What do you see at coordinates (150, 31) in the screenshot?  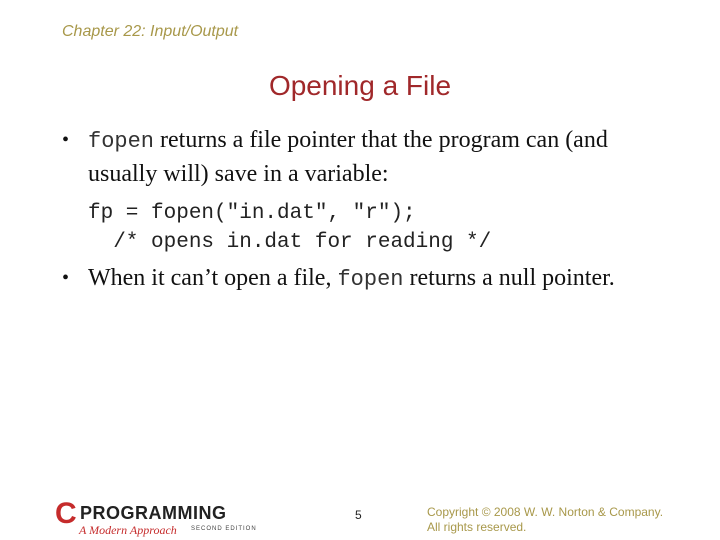 I see `chapter-header: Chapter 22: Input/Output` at bounding box center [150, 31].